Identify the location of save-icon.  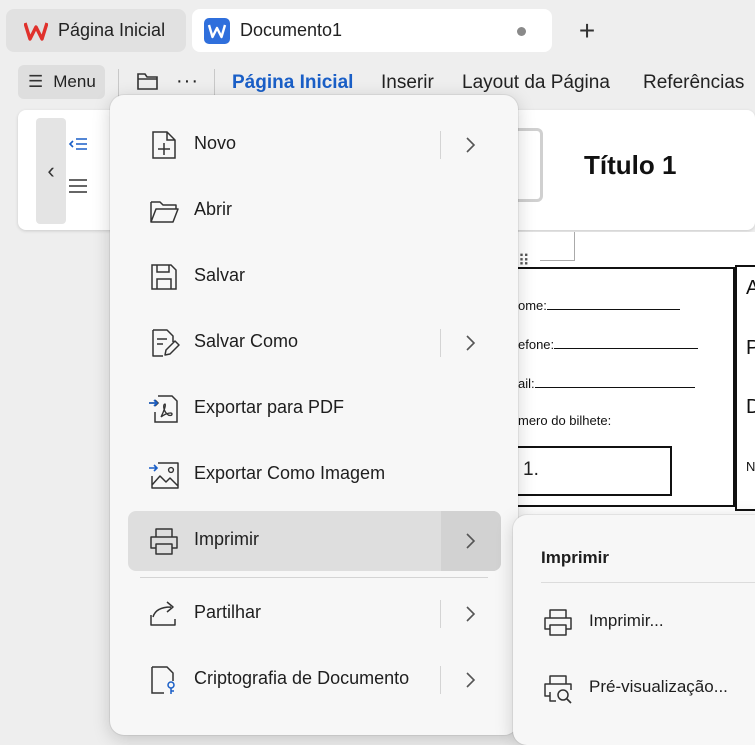
(164, 277).